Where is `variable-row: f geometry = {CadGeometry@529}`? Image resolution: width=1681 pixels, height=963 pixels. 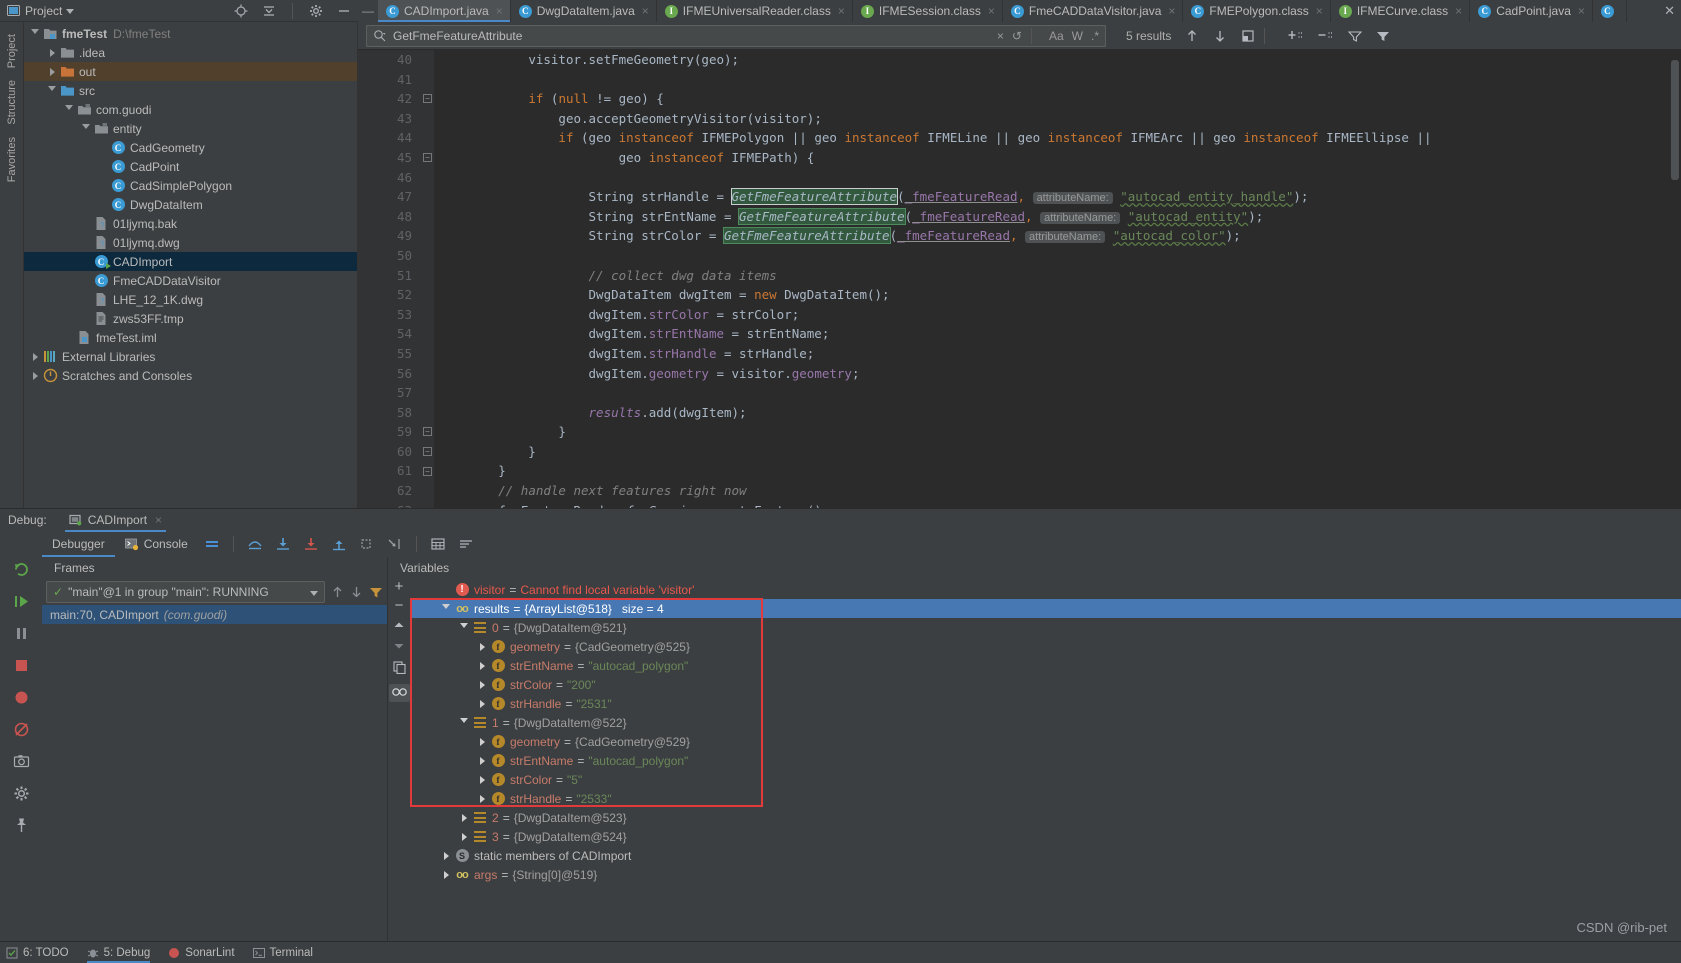
variable-row: f geometry = {CadGeometry@529} is located at coordinates (1045, 741).